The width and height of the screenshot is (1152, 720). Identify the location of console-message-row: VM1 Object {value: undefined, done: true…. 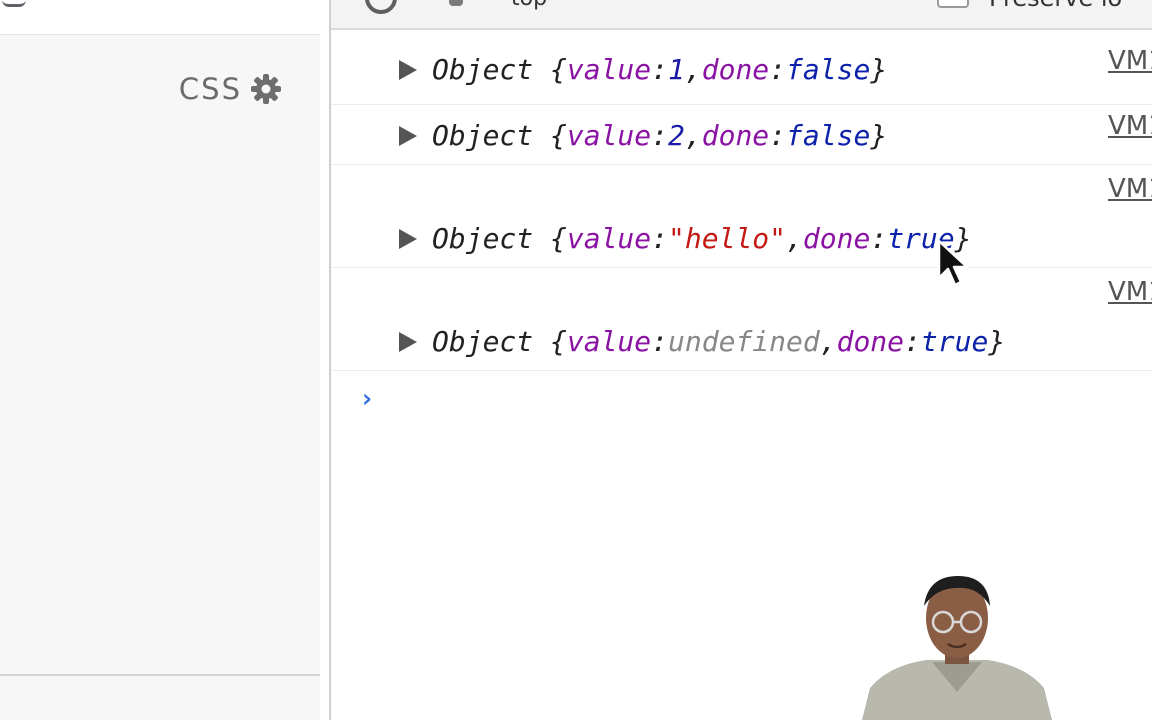
(741, 319).